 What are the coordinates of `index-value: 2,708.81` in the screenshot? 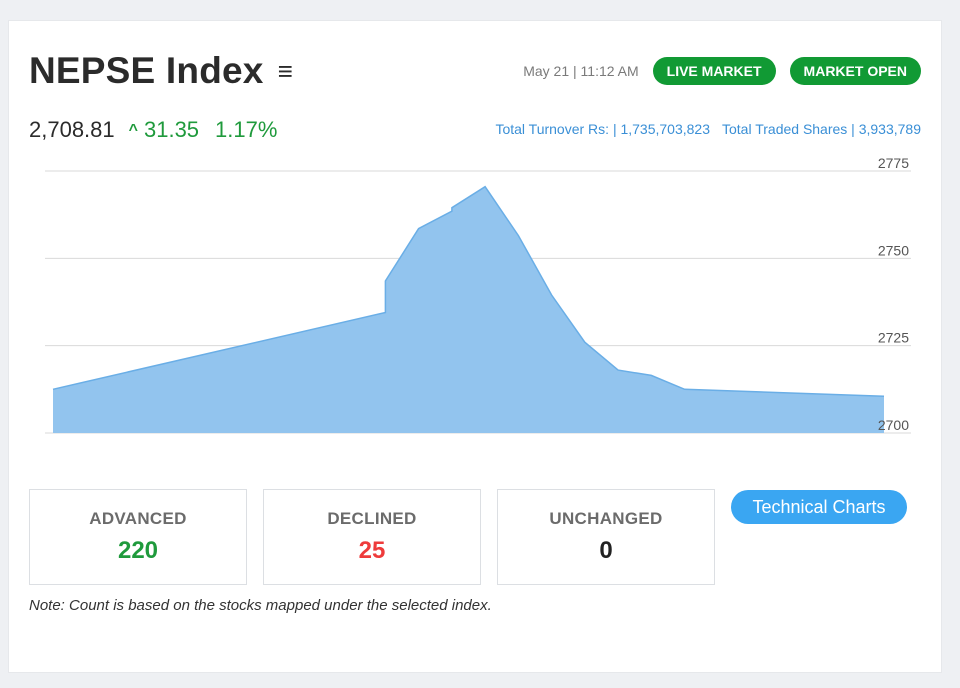 It's located at (72, 129).